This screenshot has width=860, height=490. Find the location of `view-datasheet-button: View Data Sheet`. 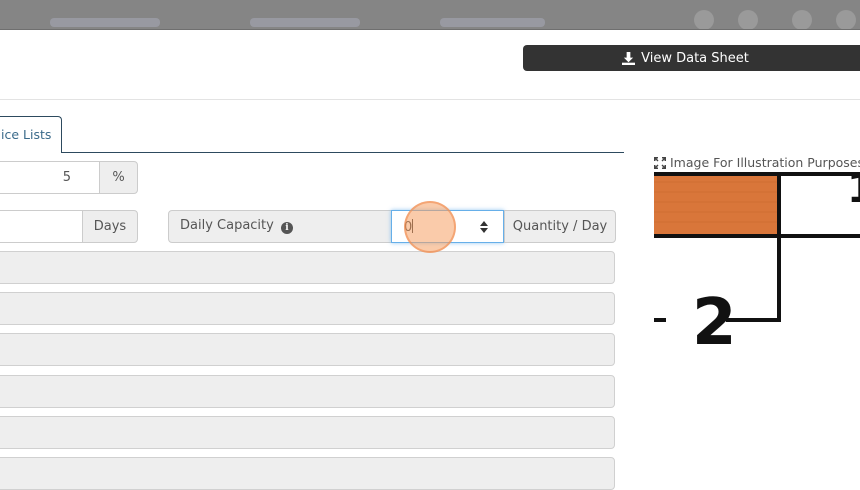

view-datasheet-button: View Data Sheet is located at coordinates (691, 58).